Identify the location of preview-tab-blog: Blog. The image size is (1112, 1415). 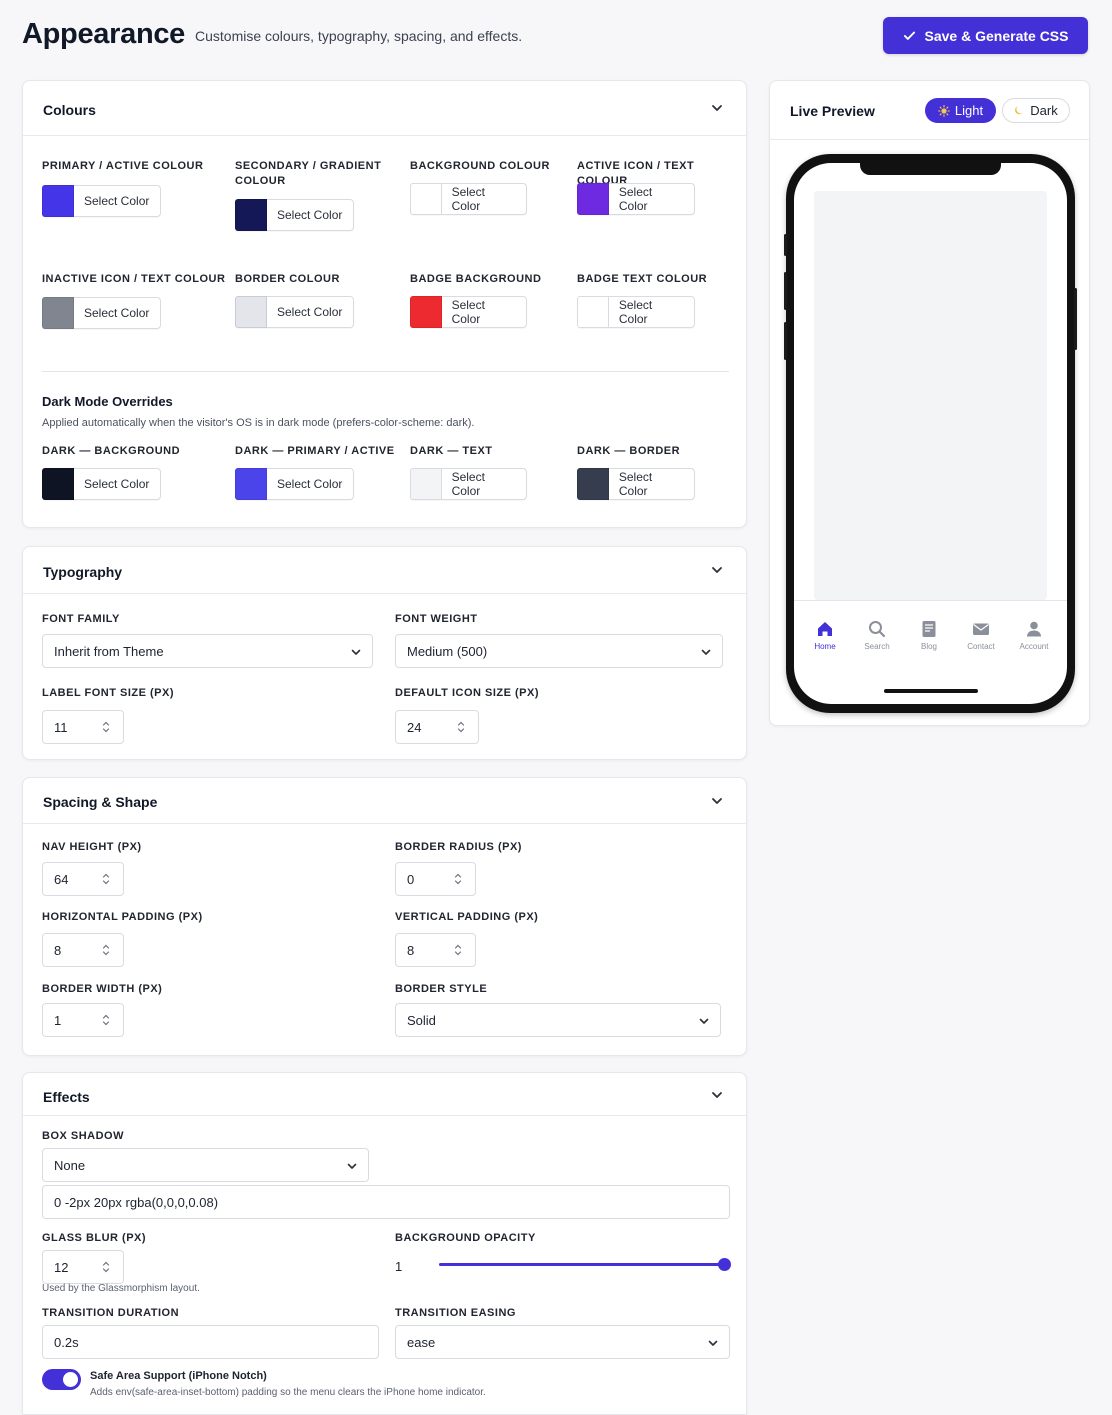
(929, 635).